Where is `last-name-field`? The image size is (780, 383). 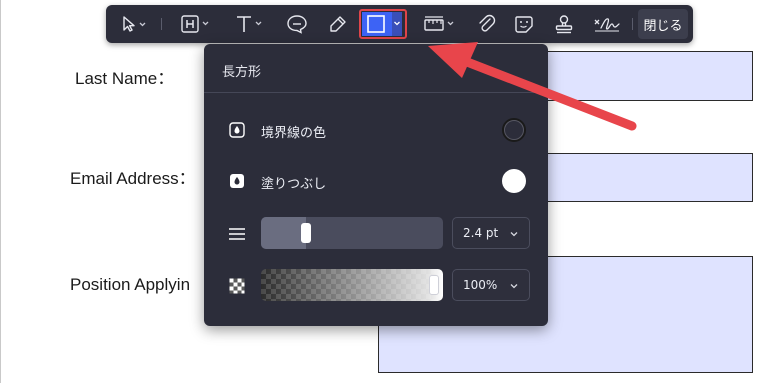
last-name-field is located at coordinates (646, 76).